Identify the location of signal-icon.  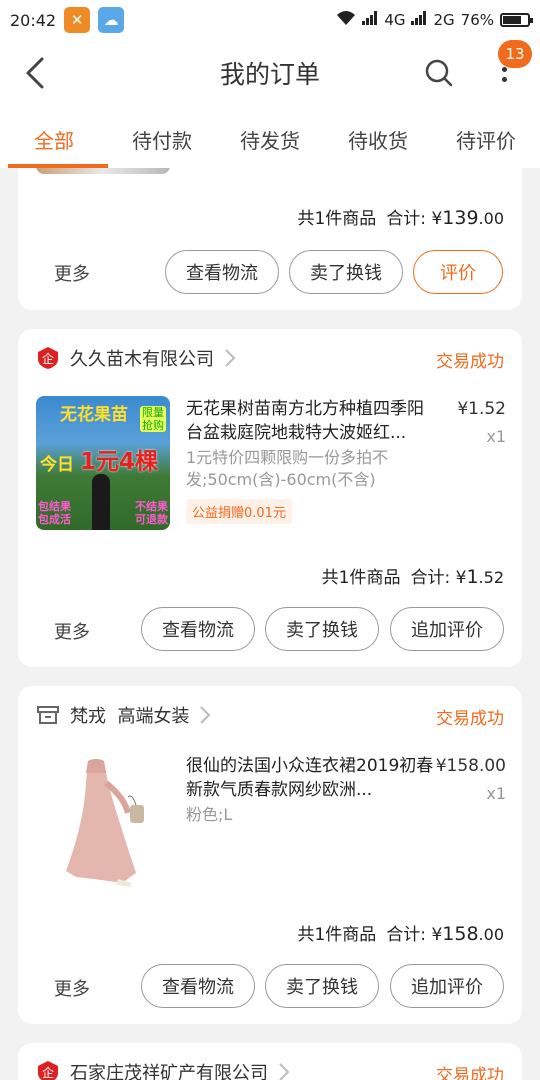
(370, 20).